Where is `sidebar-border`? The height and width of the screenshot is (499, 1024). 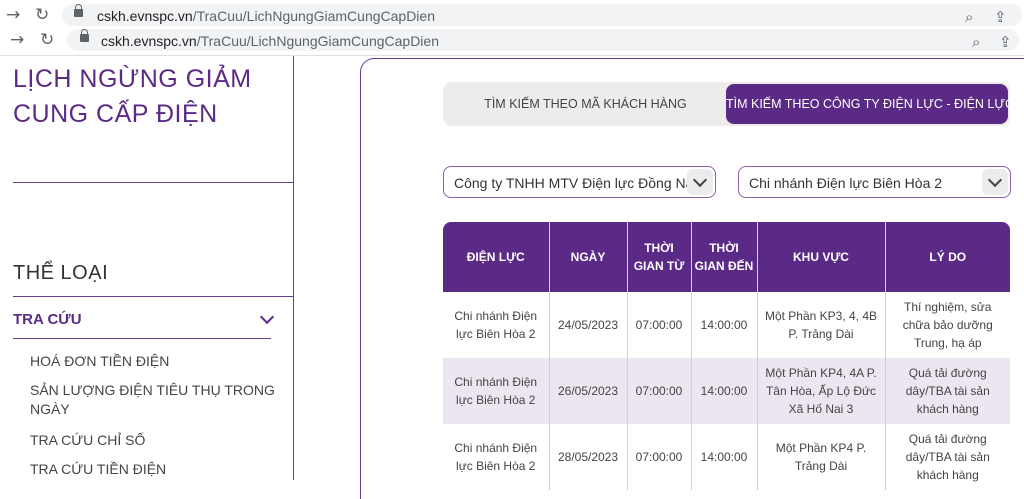 sidebar-border is located at coordinates (293, 268).